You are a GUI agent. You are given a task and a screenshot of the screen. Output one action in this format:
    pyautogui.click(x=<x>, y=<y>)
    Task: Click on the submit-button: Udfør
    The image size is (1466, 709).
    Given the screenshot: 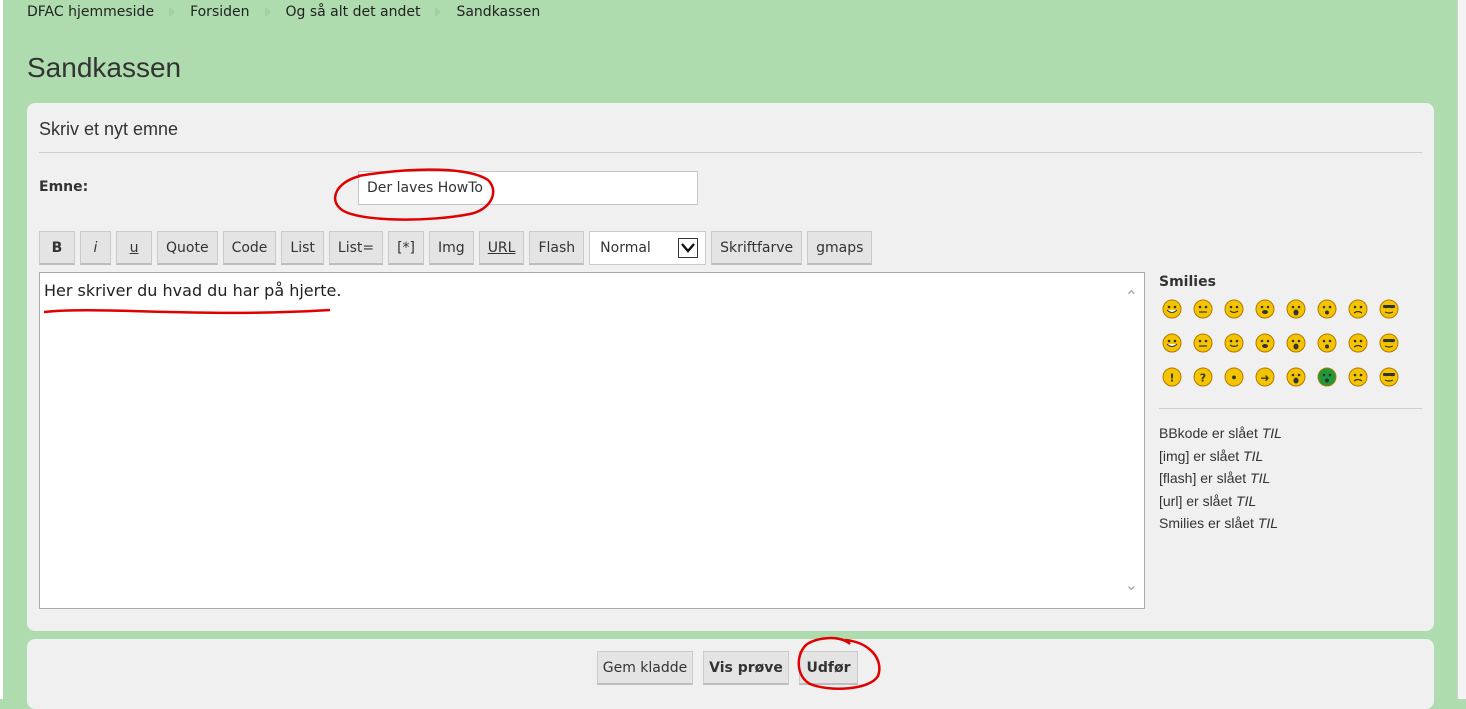 What is the action you would take?
    pyautogui.click(x=828, y=668)
    